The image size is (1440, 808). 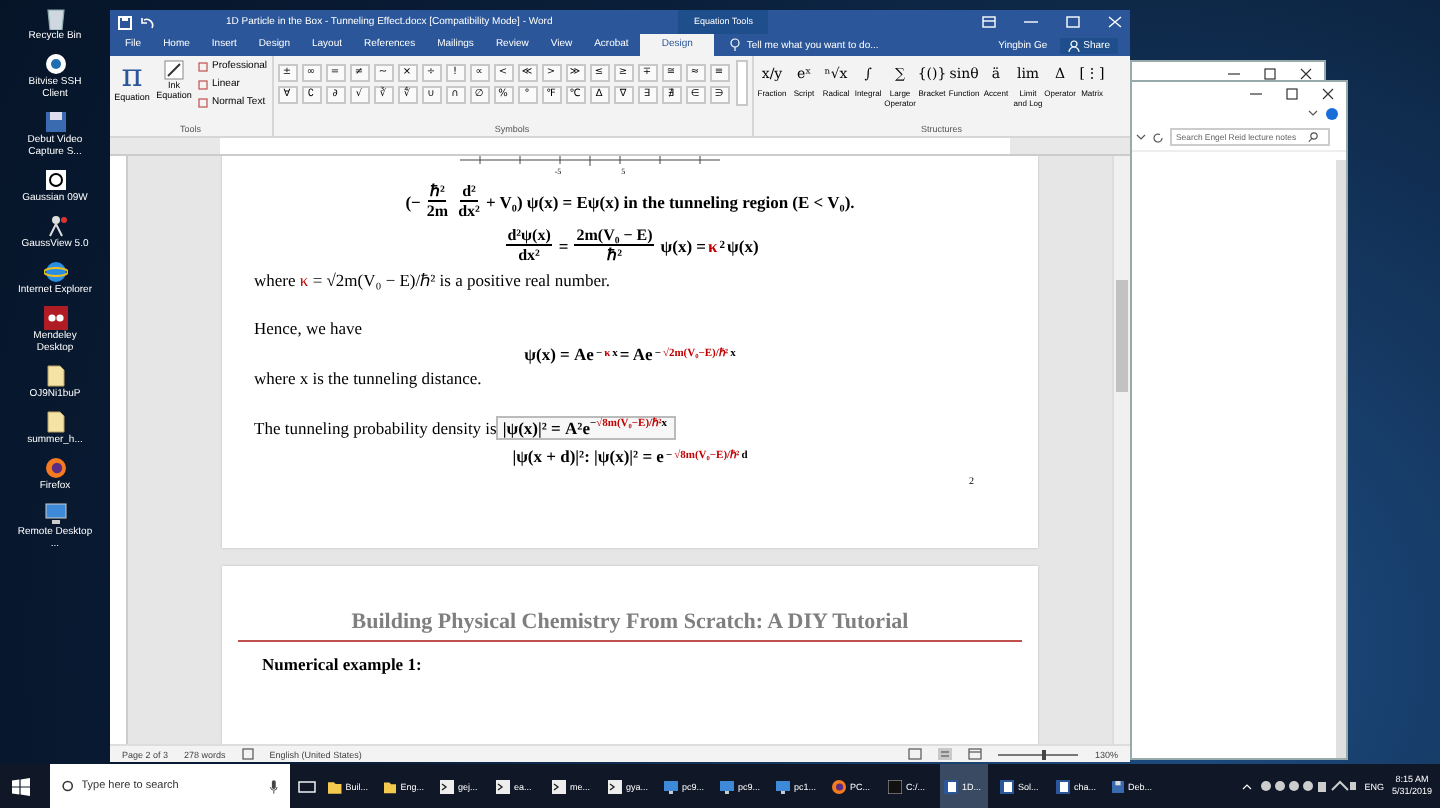 What do you see at coordinates (735, 45) in the screenshot?
I see `lightbulb-icon` at bounding box center [735, 45].